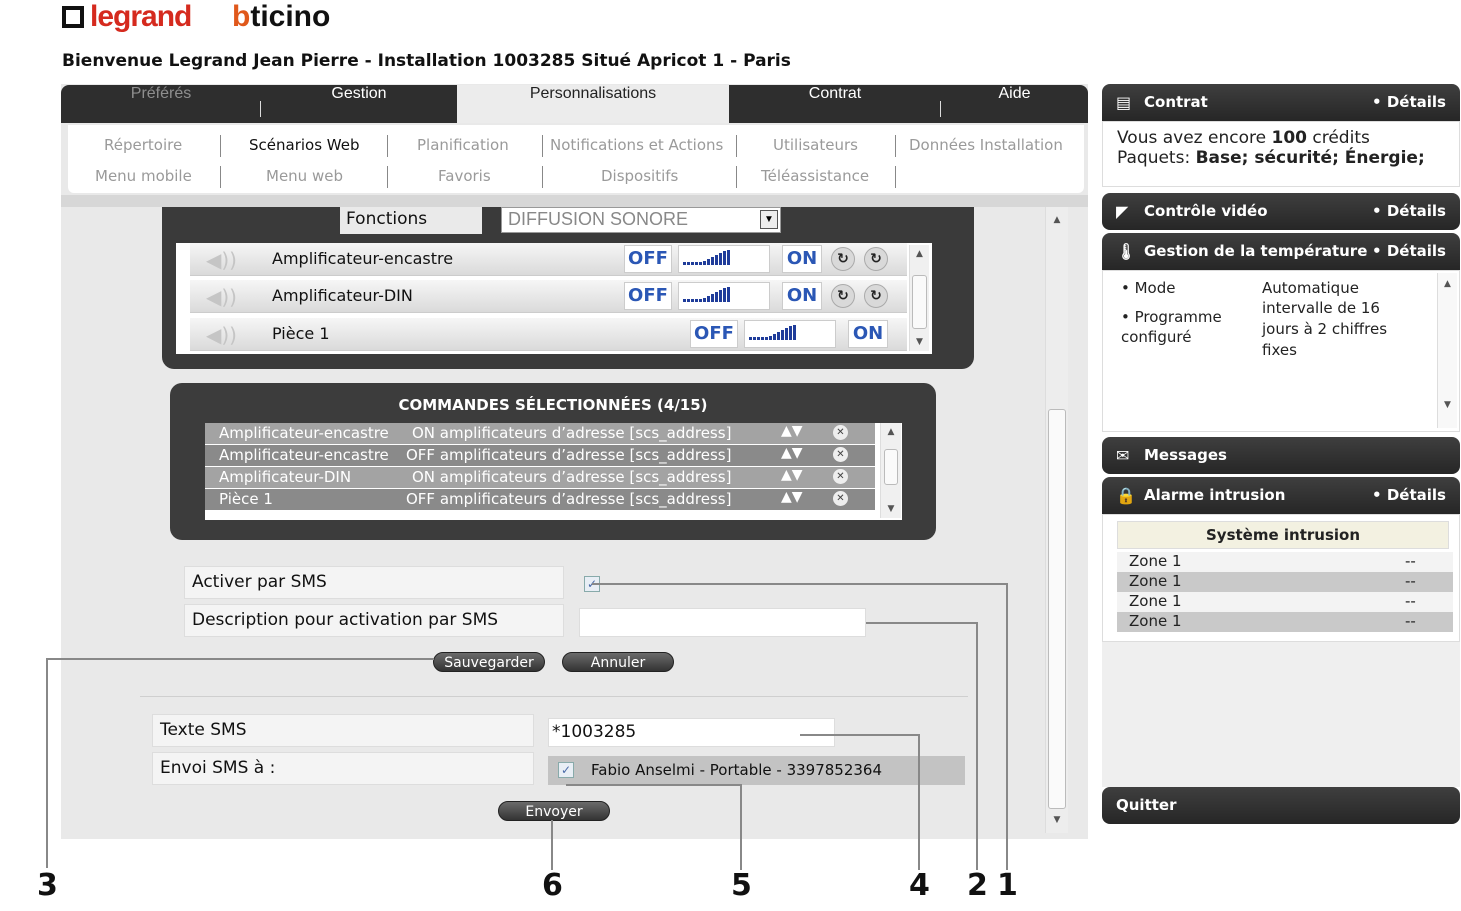 Image resolution: width=1461 pixels, height=911 pixels. Describe the element at coordinates (815, 176) in the screenshot. I see `subnav-teleassistance: Téléassistance` at that location.